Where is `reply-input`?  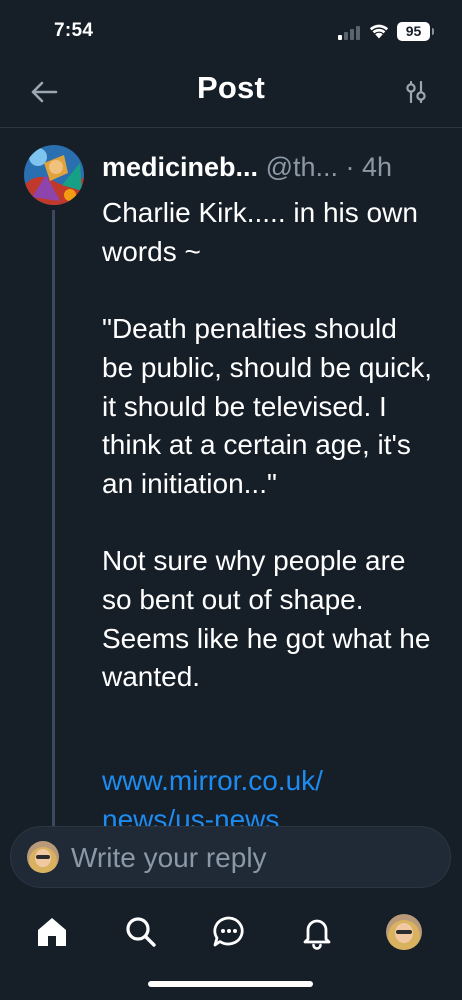 reply-input is located at coordinates (251, 858).